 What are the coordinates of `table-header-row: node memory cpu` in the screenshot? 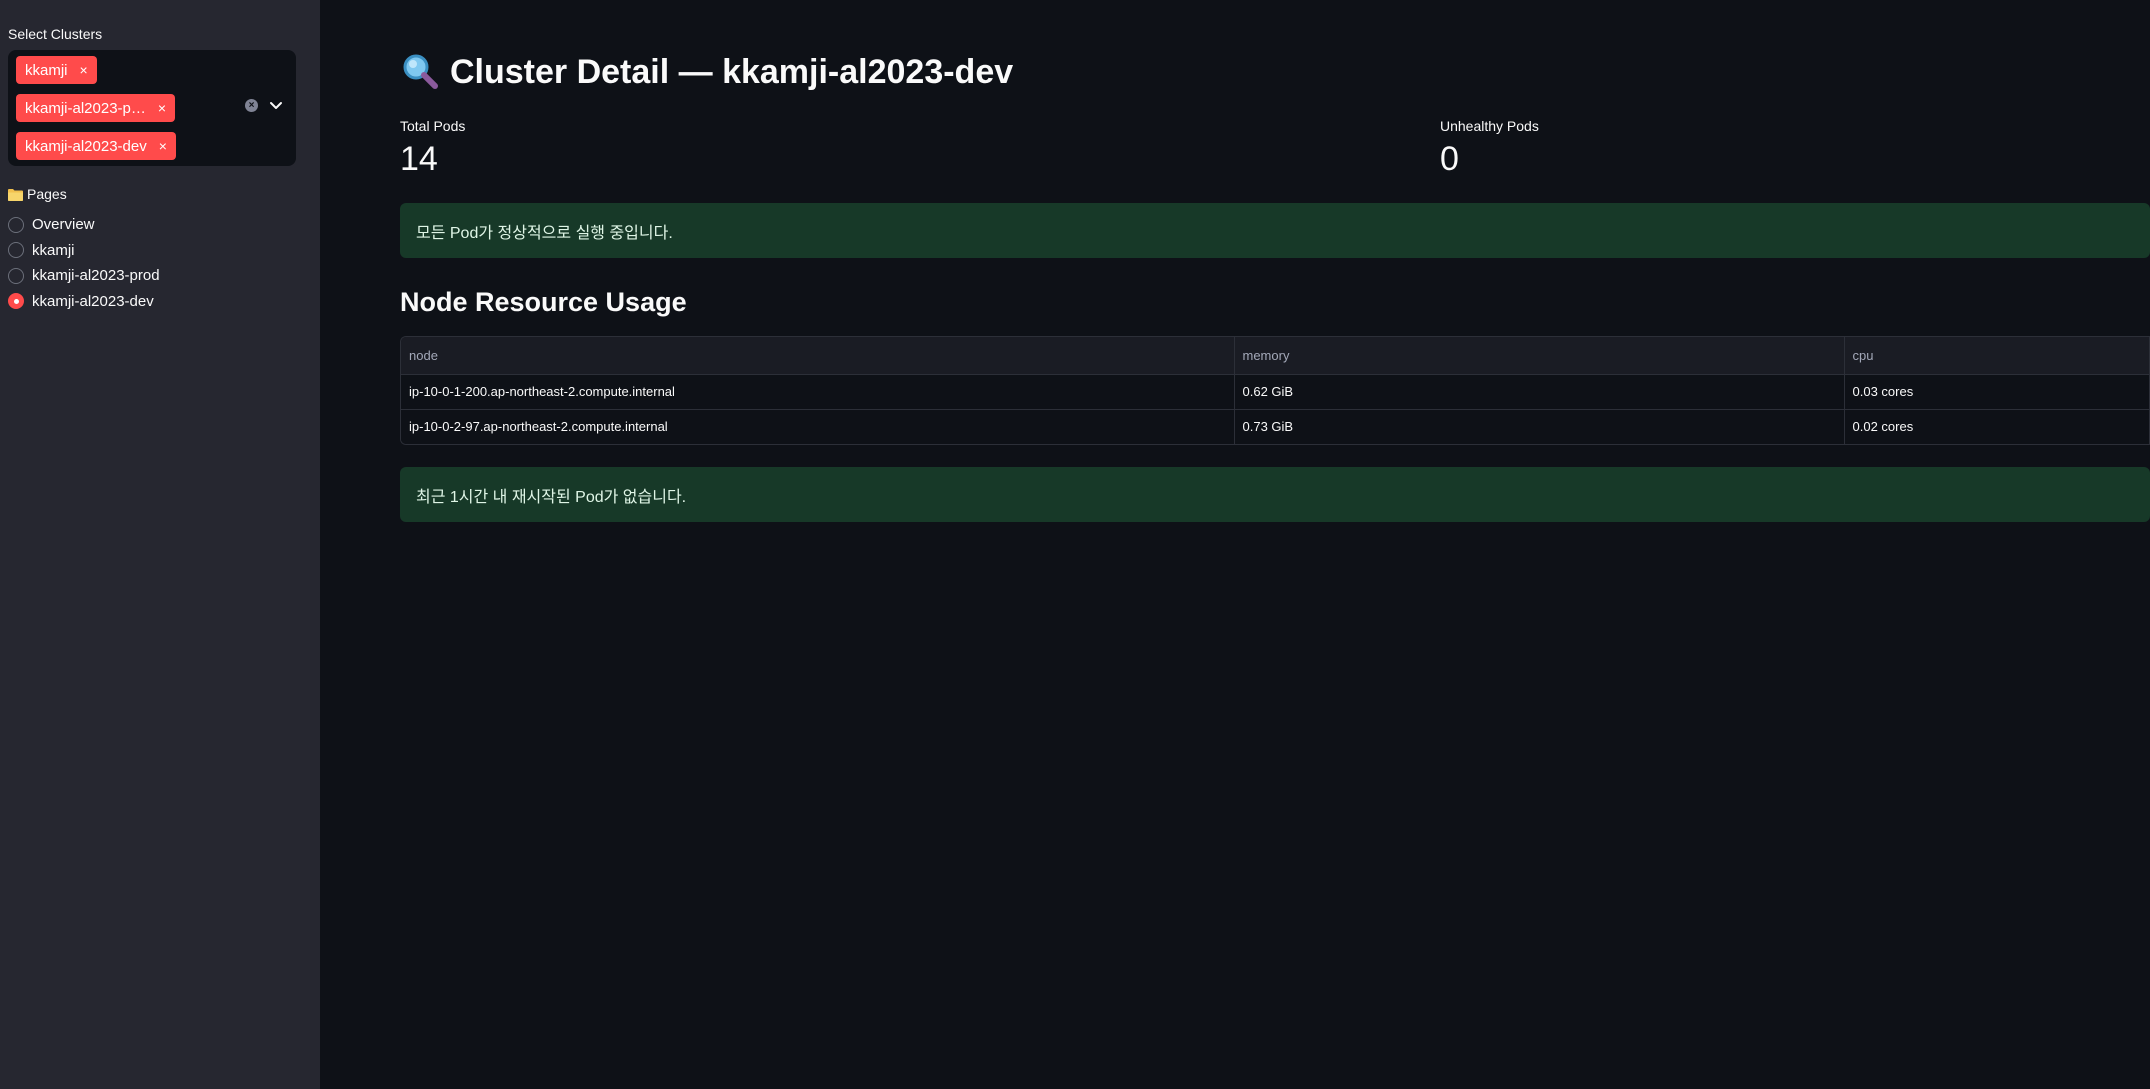 It's located at (1275, 356).